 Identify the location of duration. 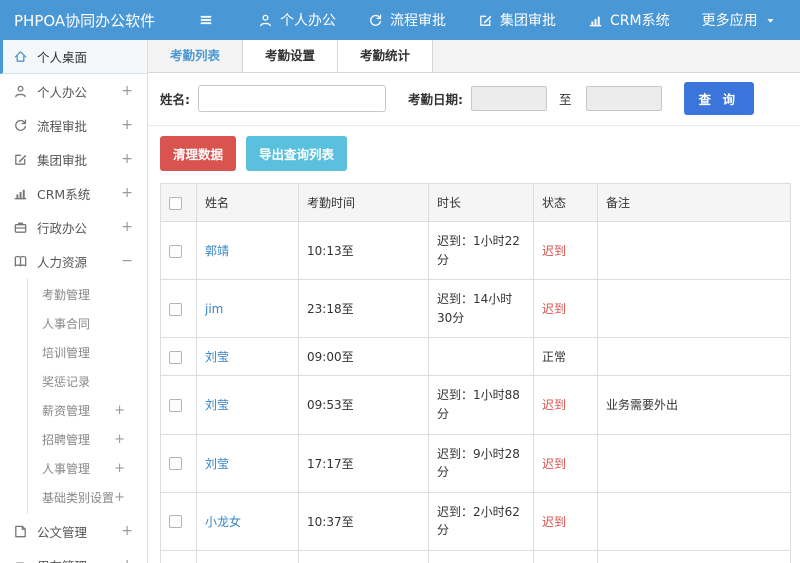
(481, 357).